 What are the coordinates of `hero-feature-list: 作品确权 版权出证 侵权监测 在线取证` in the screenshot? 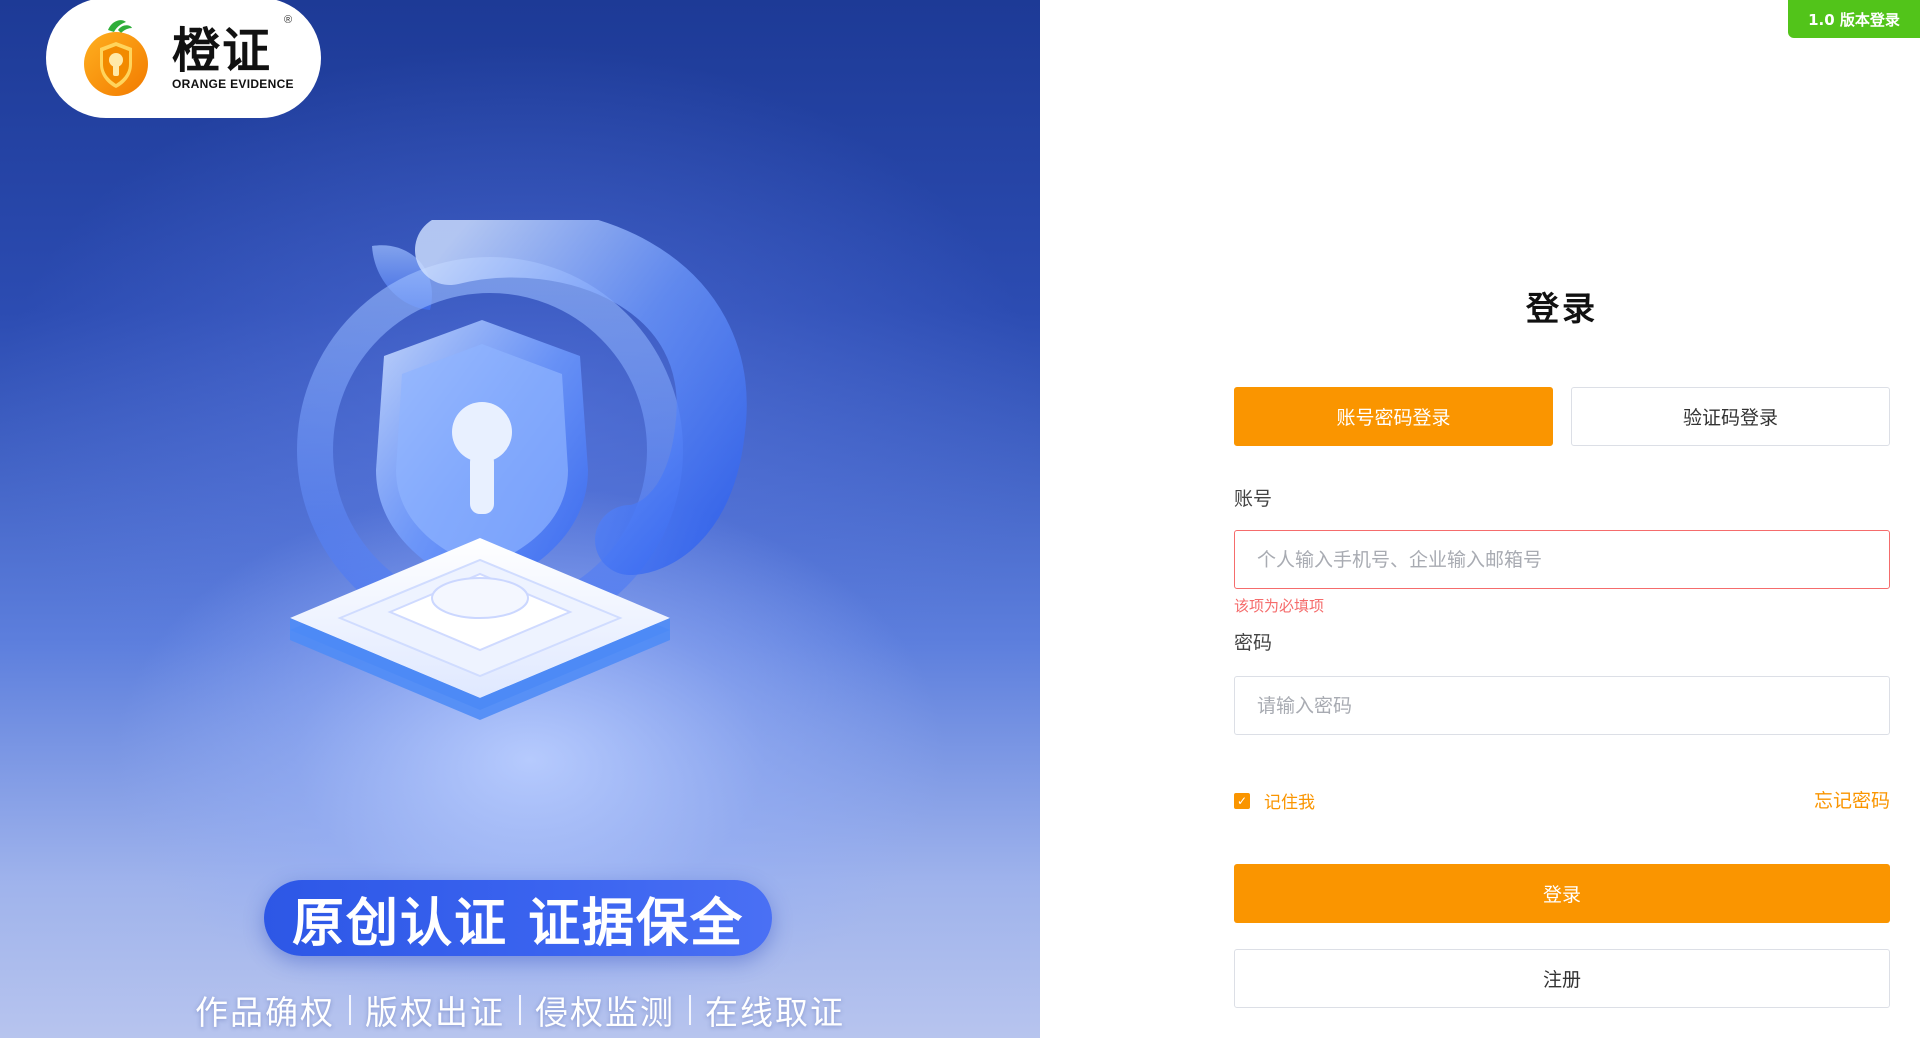 It's located at (520, 1010).